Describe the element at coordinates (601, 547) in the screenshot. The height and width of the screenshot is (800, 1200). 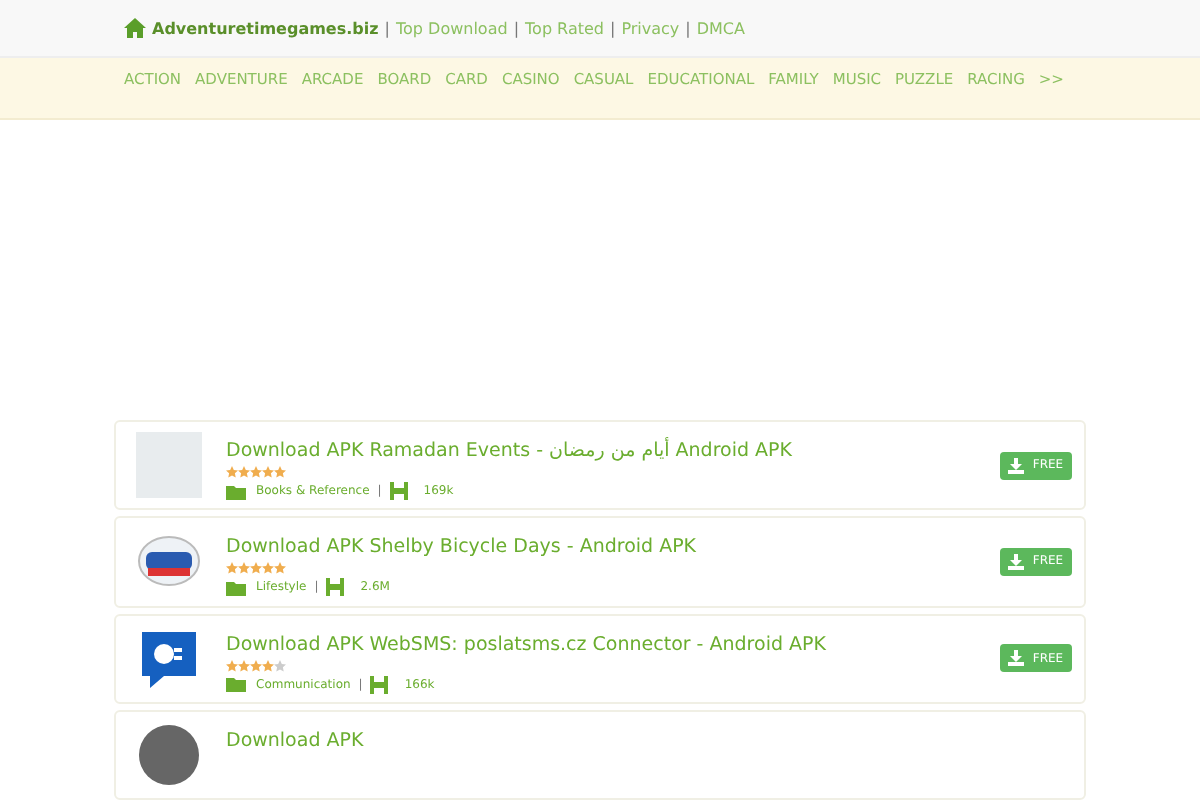
I see `app-title-link: Download APK Shelby Bicycle Days - Android APK` at that location.